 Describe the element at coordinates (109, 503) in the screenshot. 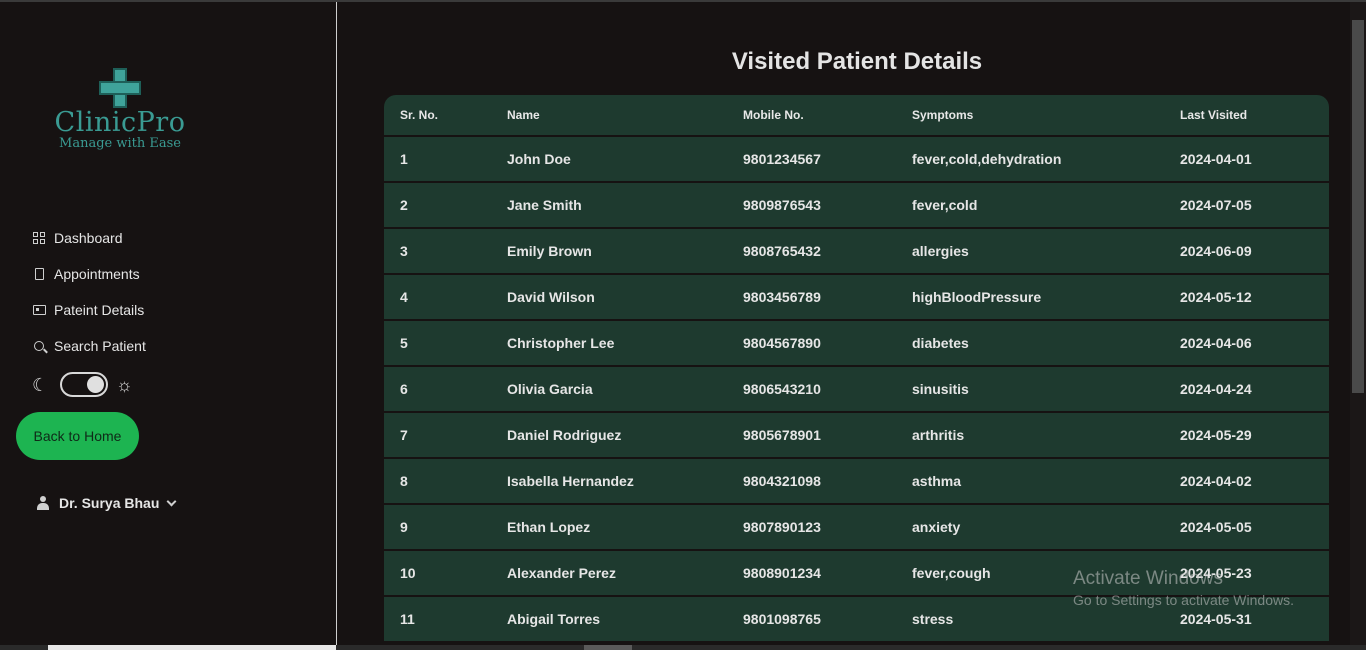

I see `user-name: Dr. Surya Bhau` at that location.